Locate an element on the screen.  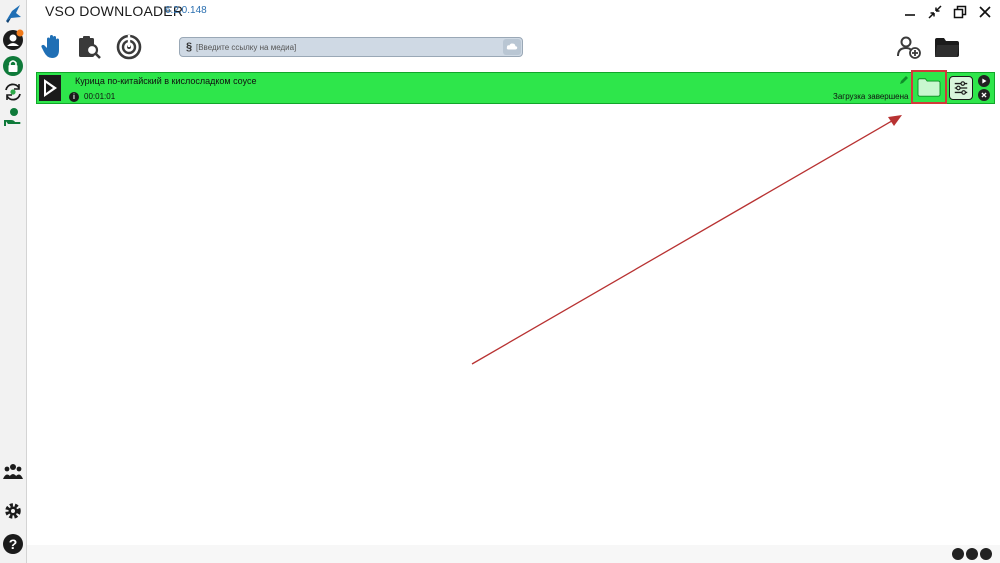
close-small-icon is located at coordinates (984, 95).